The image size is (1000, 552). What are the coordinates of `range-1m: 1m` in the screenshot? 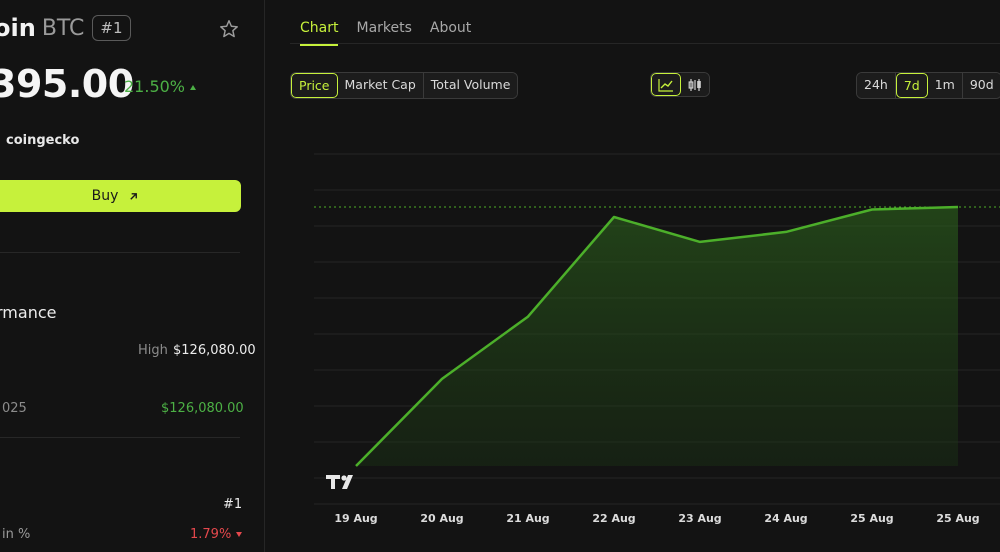 It's located at (945, 85).